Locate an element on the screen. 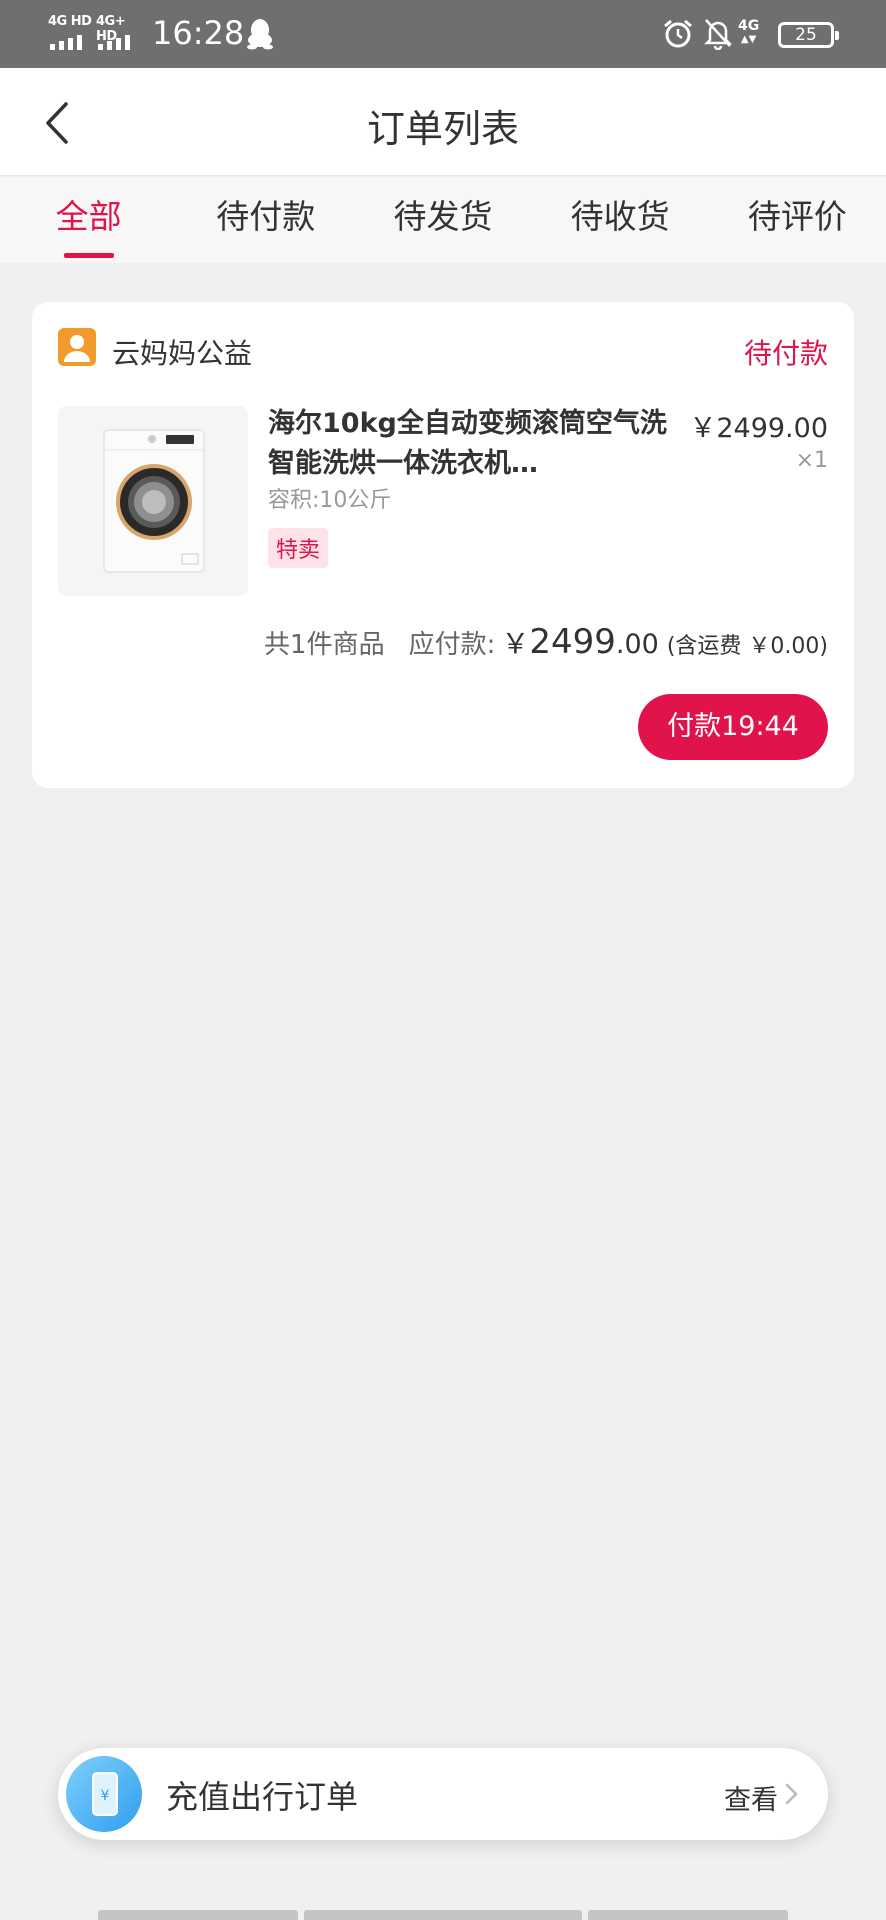 The height and width of the screenshot is (1920, 886). order-tabs: 全部 待付款 待发货 待收货 待评价 is located at coordinates (443, 220).